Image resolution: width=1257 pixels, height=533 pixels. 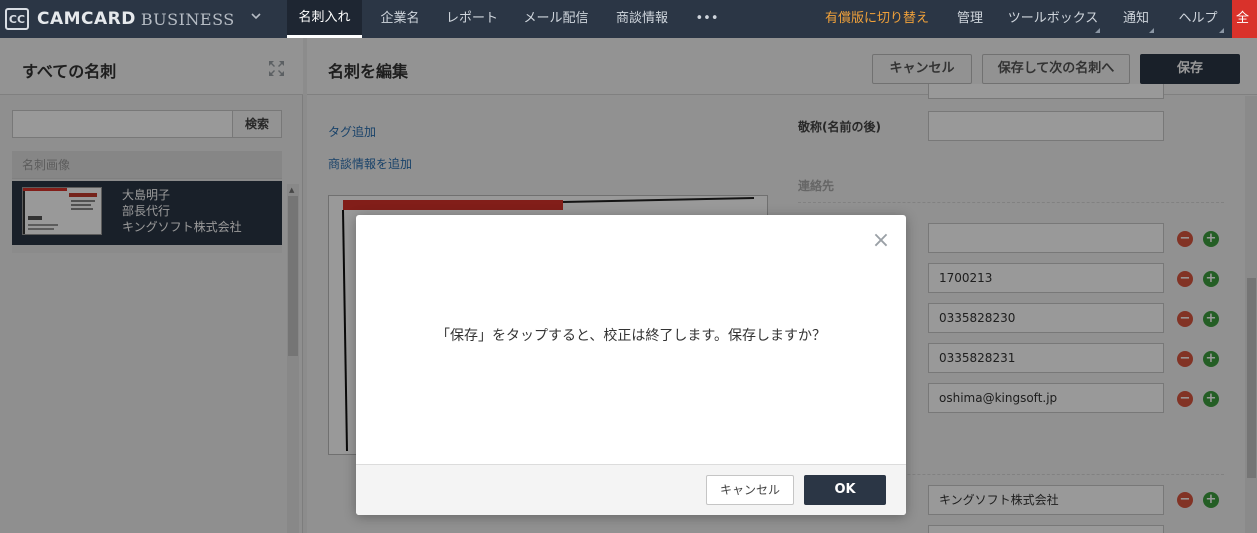 I want to click on nav-admin: 管理, so click(x=970, y=19).